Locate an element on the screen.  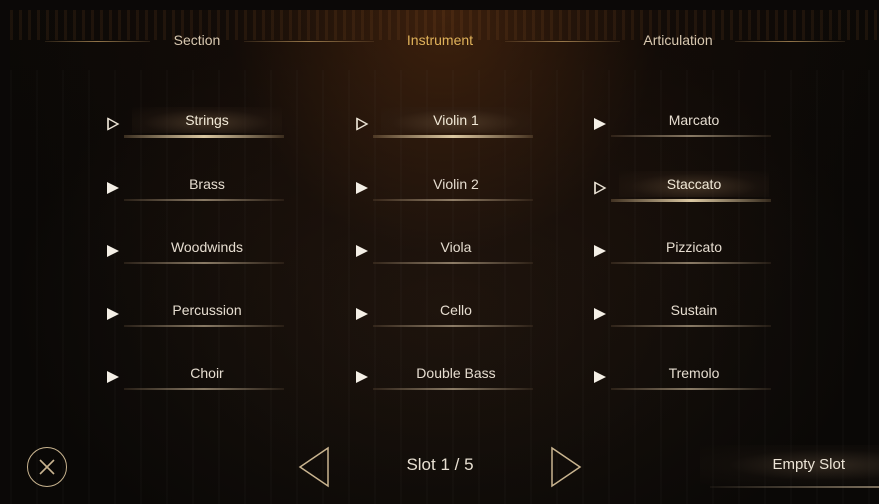
section-item: Brass is located at coordinates (196, 188).